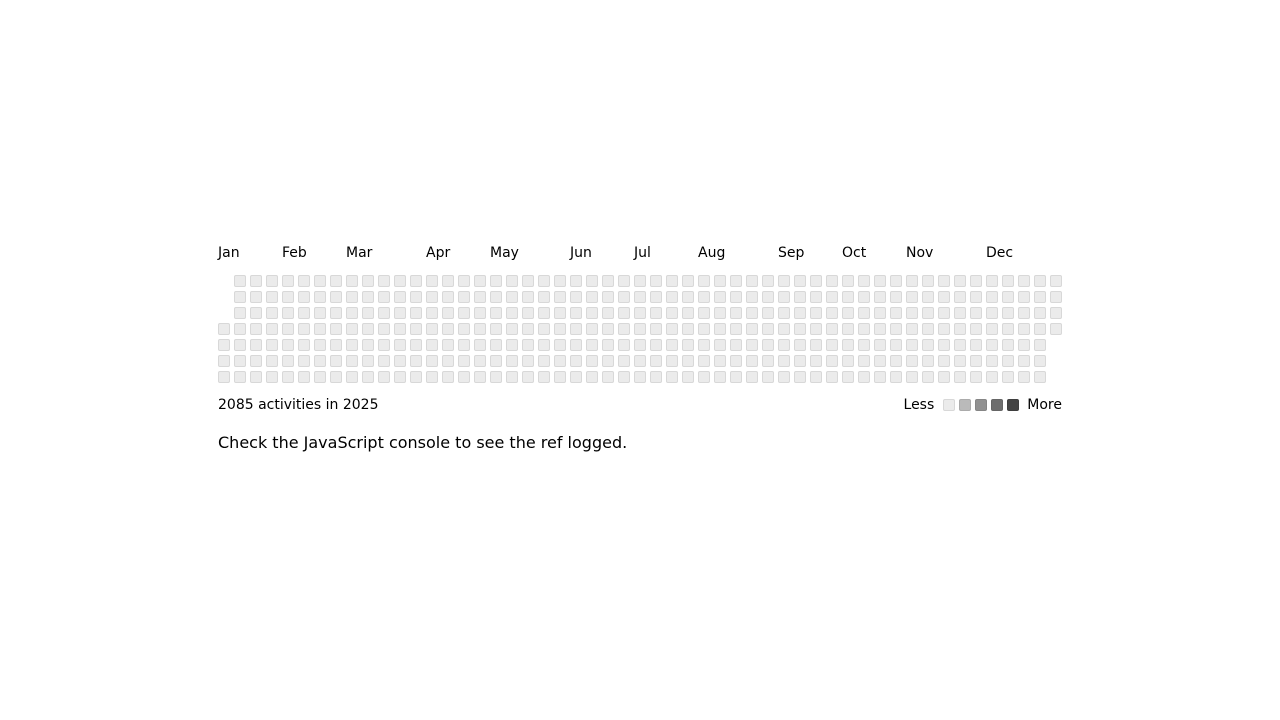  I want to click on month-label: Sep, so click(791, 253).